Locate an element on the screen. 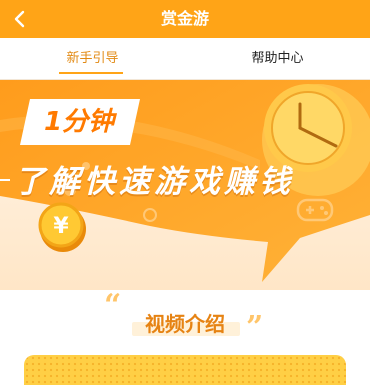 This screenshot has width=370, height=385. page-title: 赏金游 is located at coordinates (184, 18).